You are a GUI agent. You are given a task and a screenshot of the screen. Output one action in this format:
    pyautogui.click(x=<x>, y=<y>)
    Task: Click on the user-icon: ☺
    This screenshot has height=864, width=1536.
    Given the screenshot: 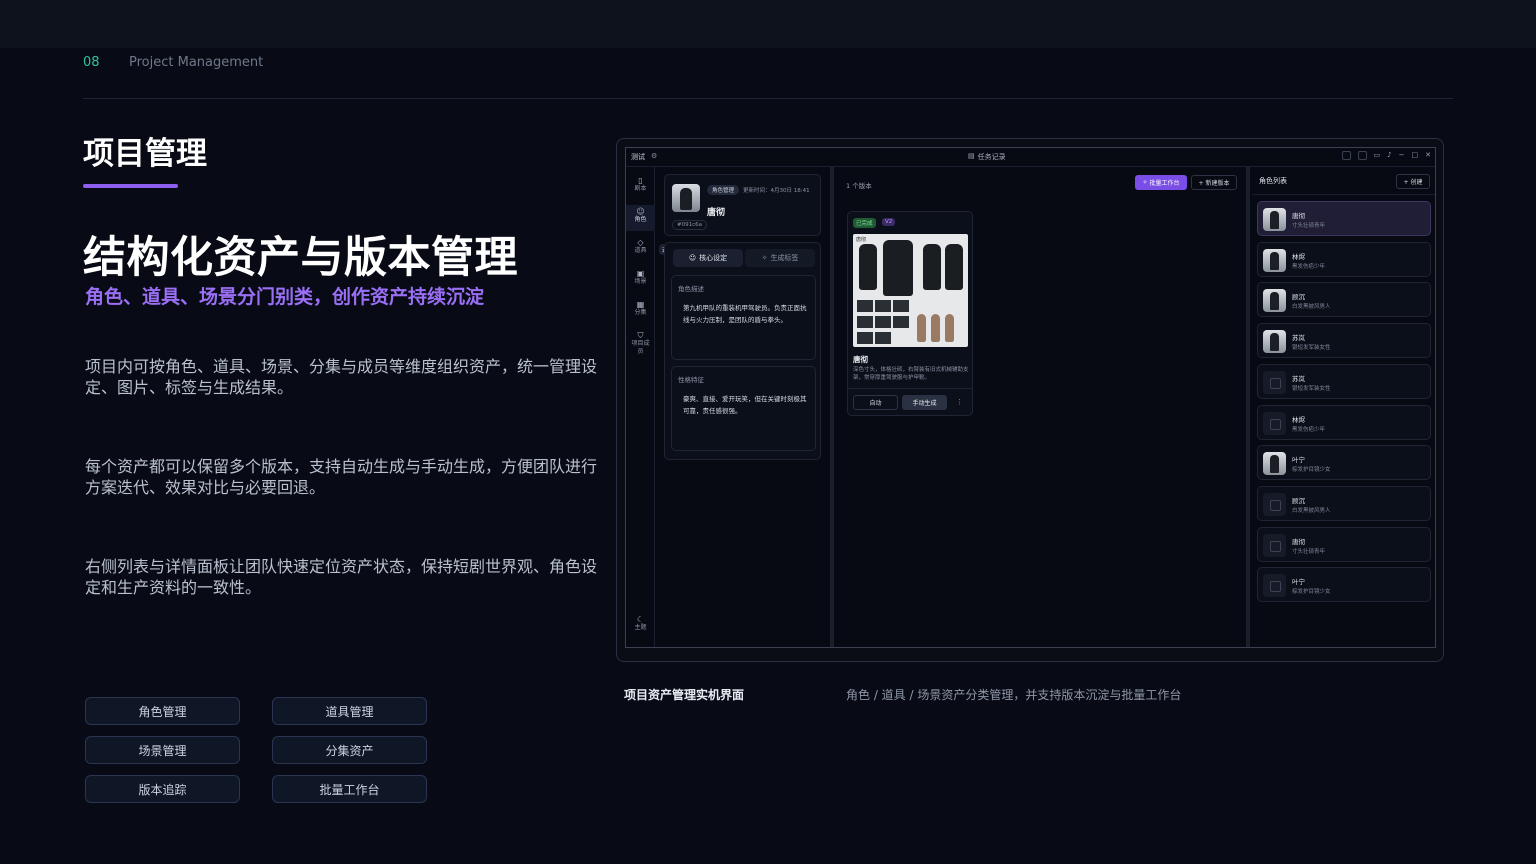 What is the action you would take?
    pyautogui.click(x=692, y=258)
    